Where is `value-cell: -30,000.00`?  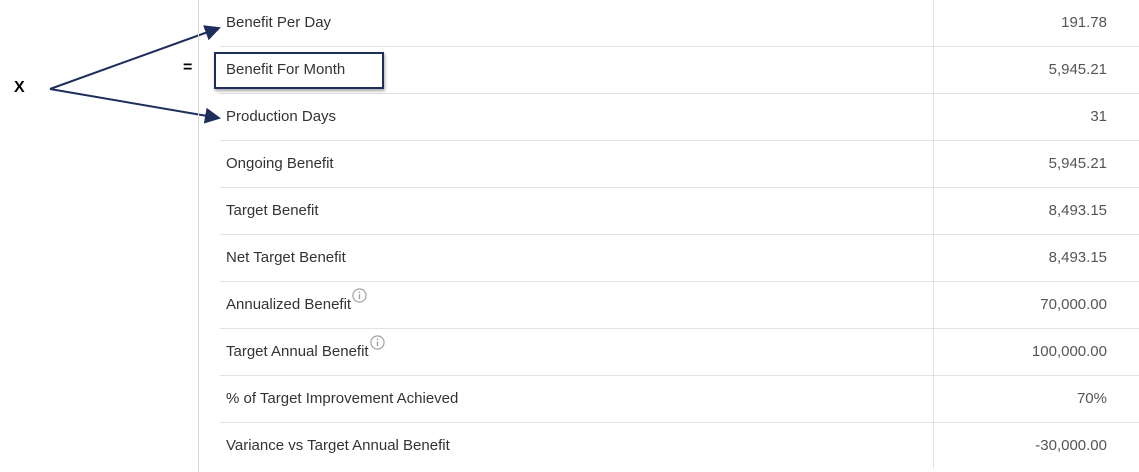
value-cell: -30,000.00 is located at coordinates (1036, 446).